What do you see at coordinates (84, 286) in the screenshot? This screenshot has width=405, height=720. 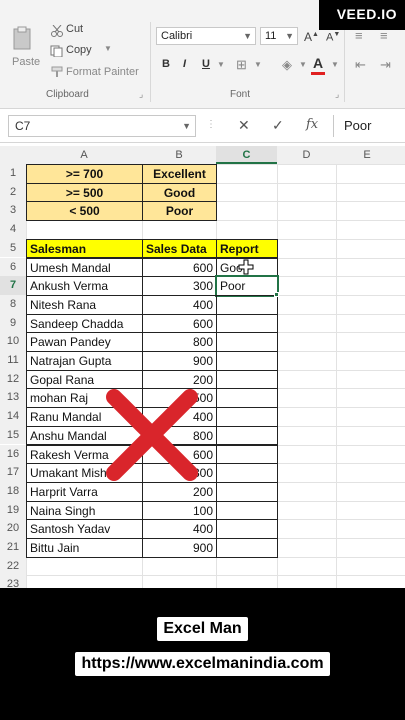 I see `salesman-cell: Ankush Verma` at bounding box center [84, 286].